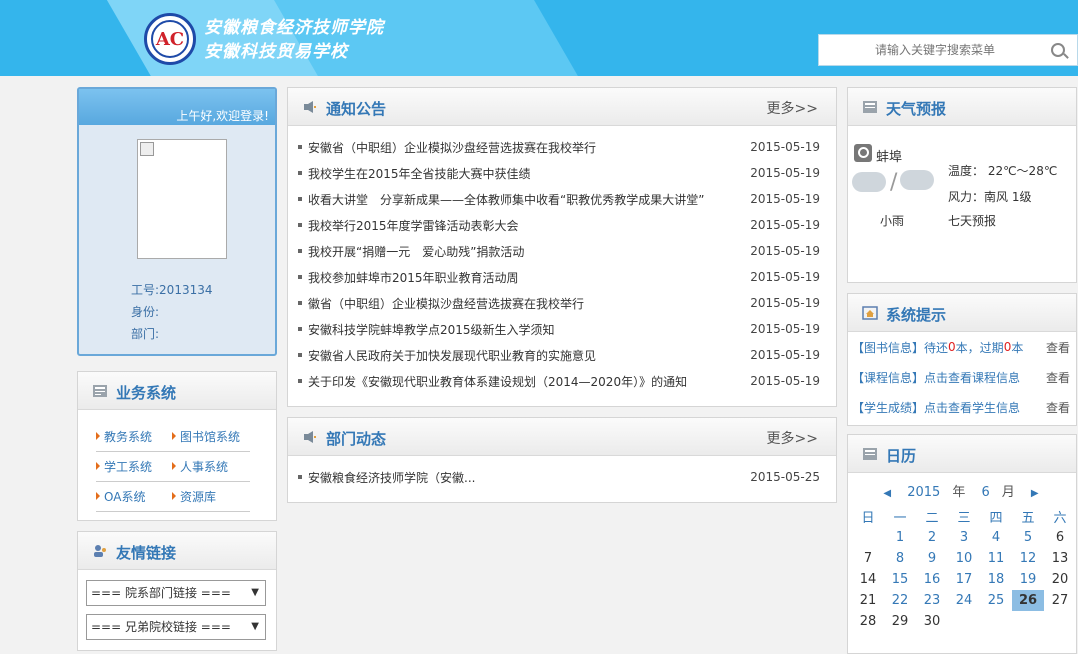 The width and height of the screenshot is (1078, 654). Describe the element at coordinates (523, 277) in the screenshot. I see `news-title: 我校参加蚌埠市2015年职业教育活动周` at that location.